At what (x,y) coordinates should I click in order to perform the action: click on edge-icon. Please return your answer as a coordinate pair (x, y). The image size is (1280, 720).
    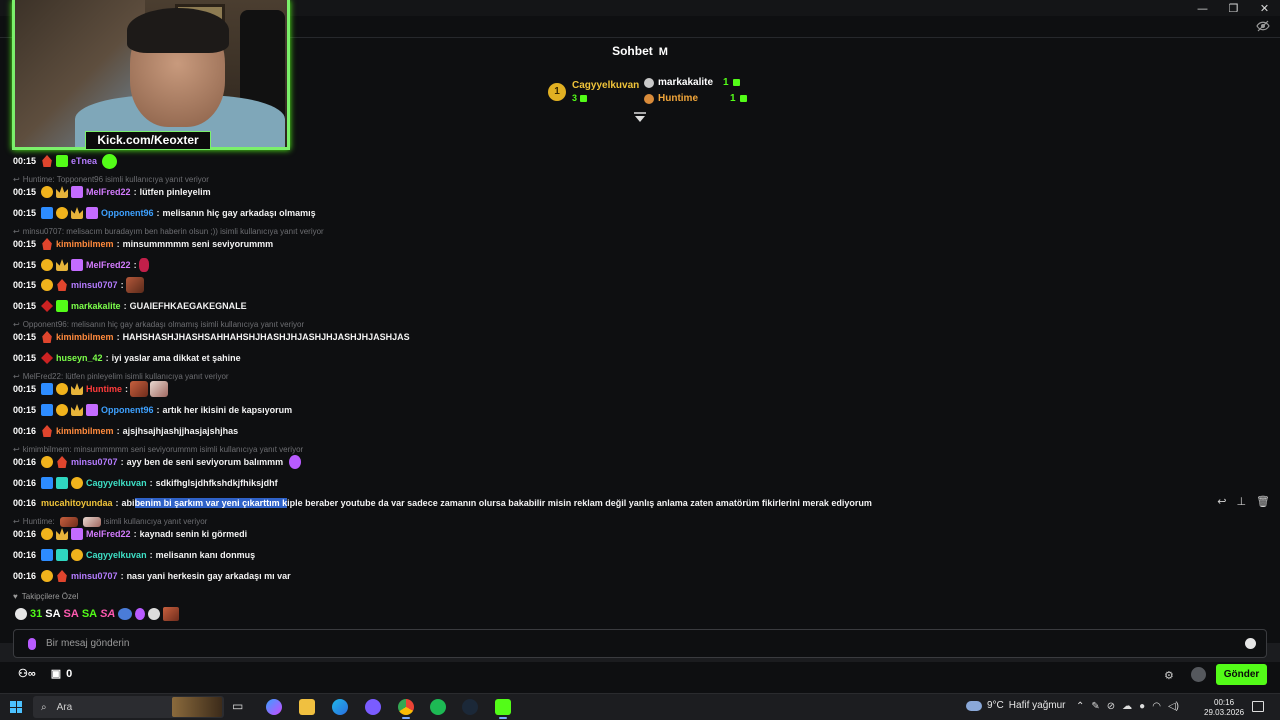
    Looking at the image, I should click on (340, 707).